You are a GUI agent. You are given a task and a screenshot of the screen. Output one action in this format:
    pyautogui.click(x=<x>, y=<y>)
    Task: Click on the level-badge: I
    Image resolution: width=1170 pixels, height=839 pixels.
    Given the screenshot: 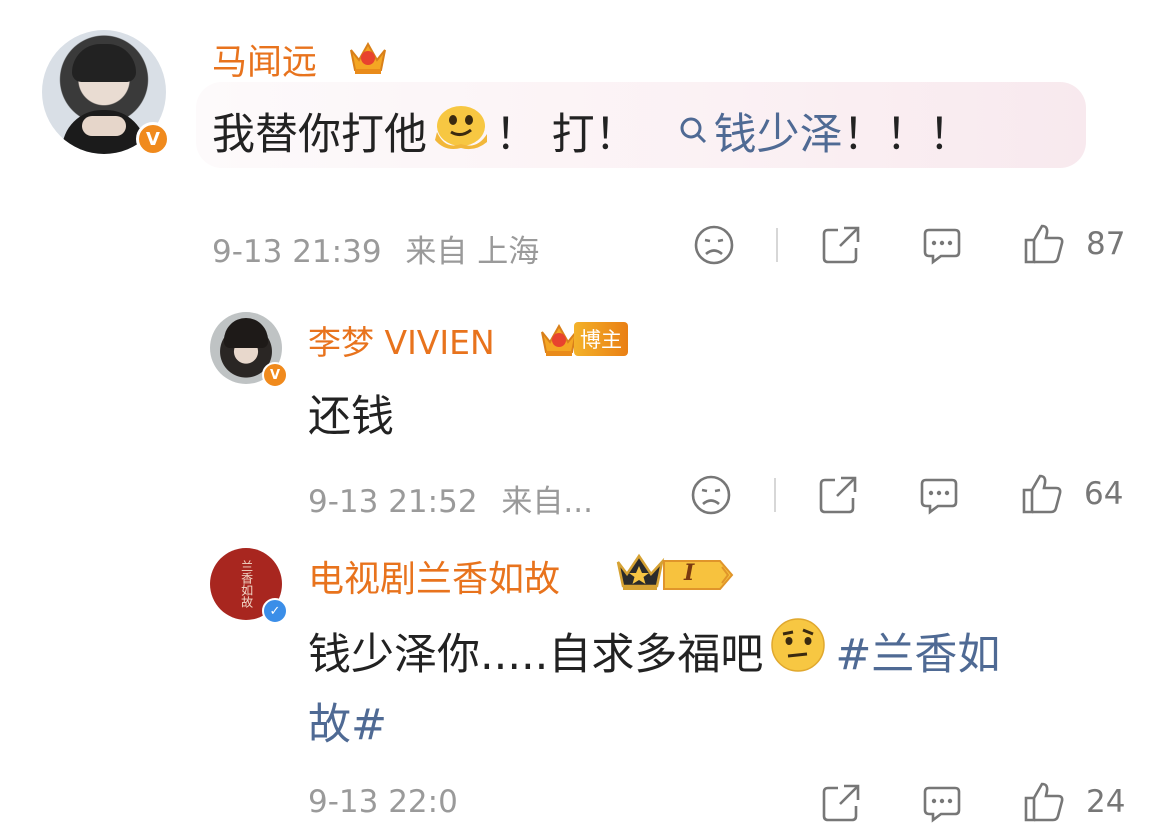 What is the action you would take?
    pyautogui.click(x=698, y=577)
    